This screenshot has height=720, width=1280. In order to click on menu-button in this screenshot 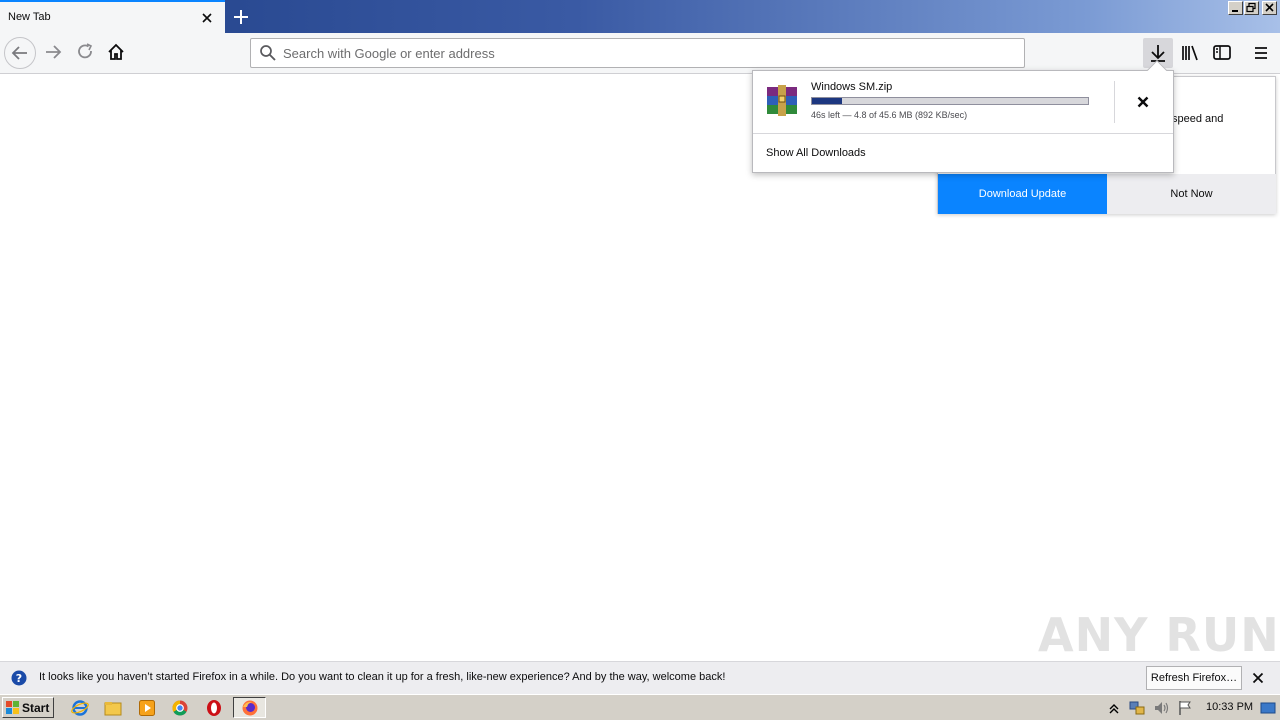, I will do `click(1261, 53)`.